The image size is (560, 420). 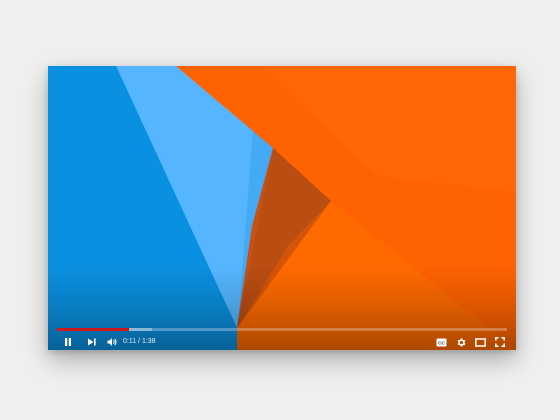 What do you see at coordinates (139, 342) in the screenshot?
I see `time-display: 0:11 / 1:38` at bounding box center [139, 342].